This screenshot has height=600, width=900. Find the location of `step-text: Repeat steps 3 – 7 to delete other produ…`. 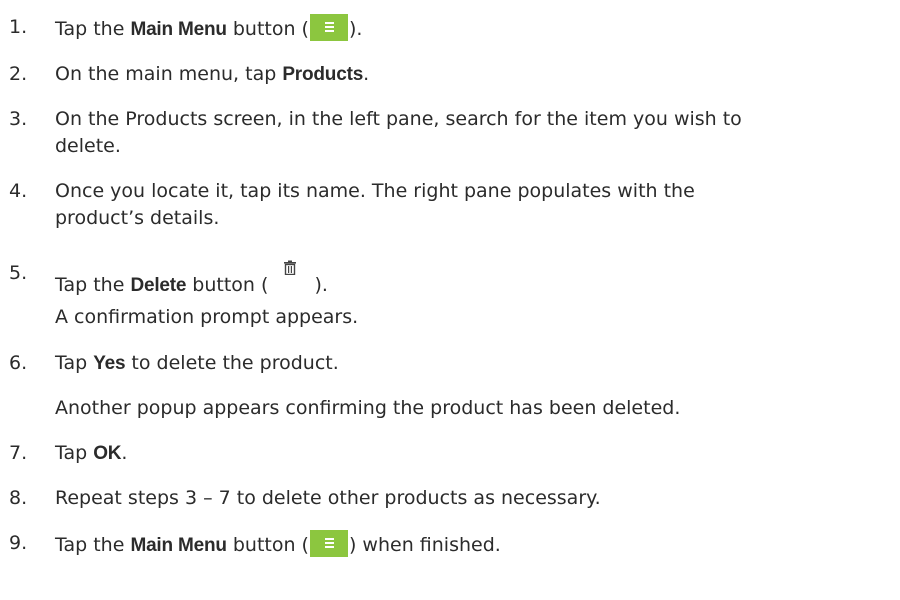

step-text: Repeat steps 3 – 7 to delete other produ… is located at coordinates (328, 498).